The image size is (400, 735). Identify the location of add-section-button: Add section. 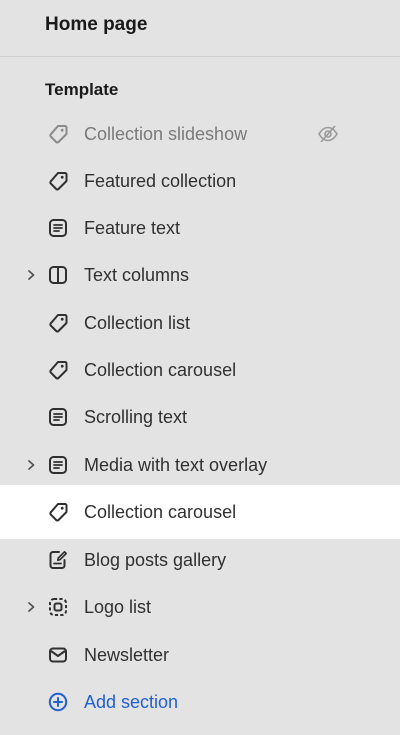
(200, 701).